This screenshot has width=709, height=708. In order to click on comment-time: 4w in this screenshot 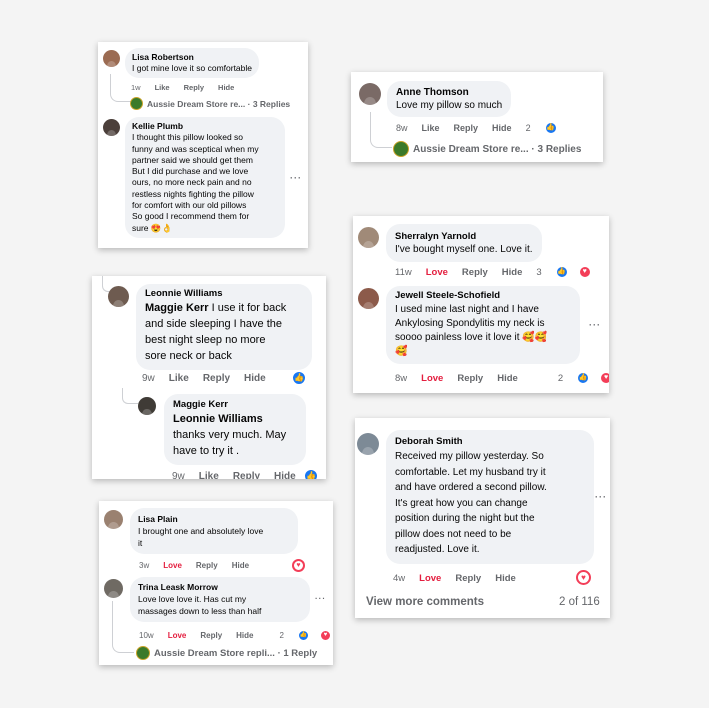, I will do `click(399, 578)`.